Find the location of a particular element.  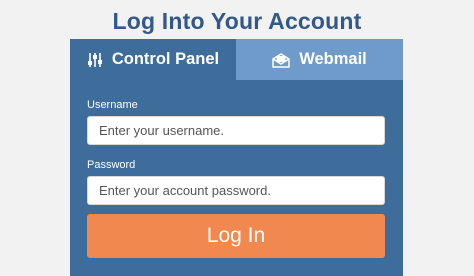

login-tabs: Control Panel Webmail is located at coordinates (236, 59).